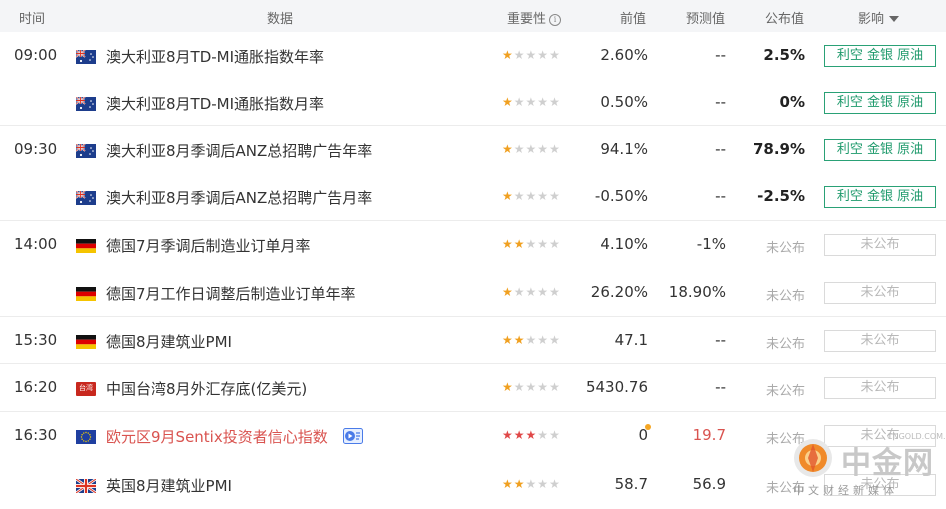 The width and height of the screenshot is (946, 509). I want to click on previous-value: 58.7, so click(631, 484).